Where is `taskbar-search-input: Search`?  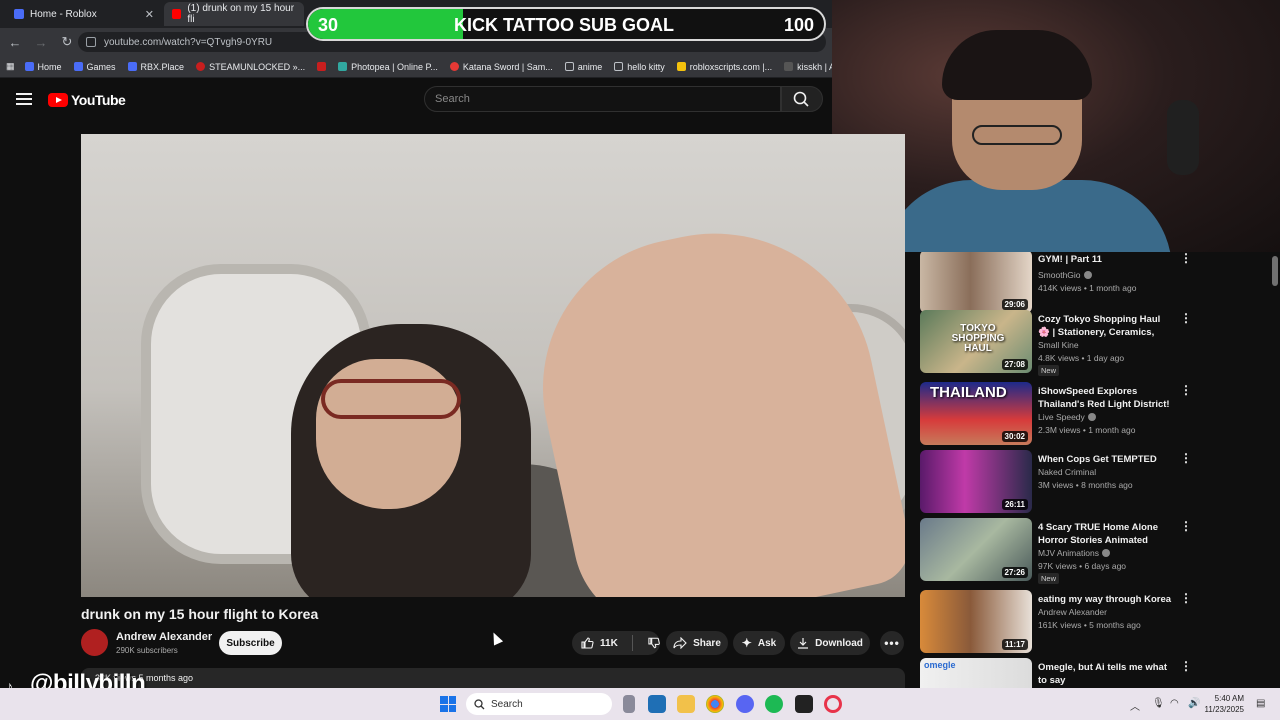 taskbar-search-input: Search is located at coordinates (539, 704).